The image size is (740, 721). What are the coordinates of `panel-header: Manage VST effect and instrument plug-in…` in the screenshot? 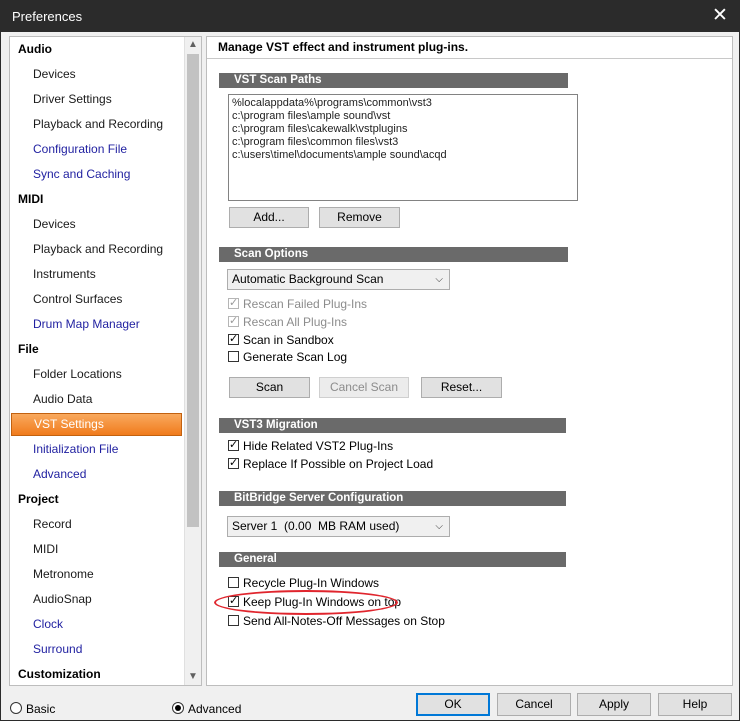 It's located at (469, 48).